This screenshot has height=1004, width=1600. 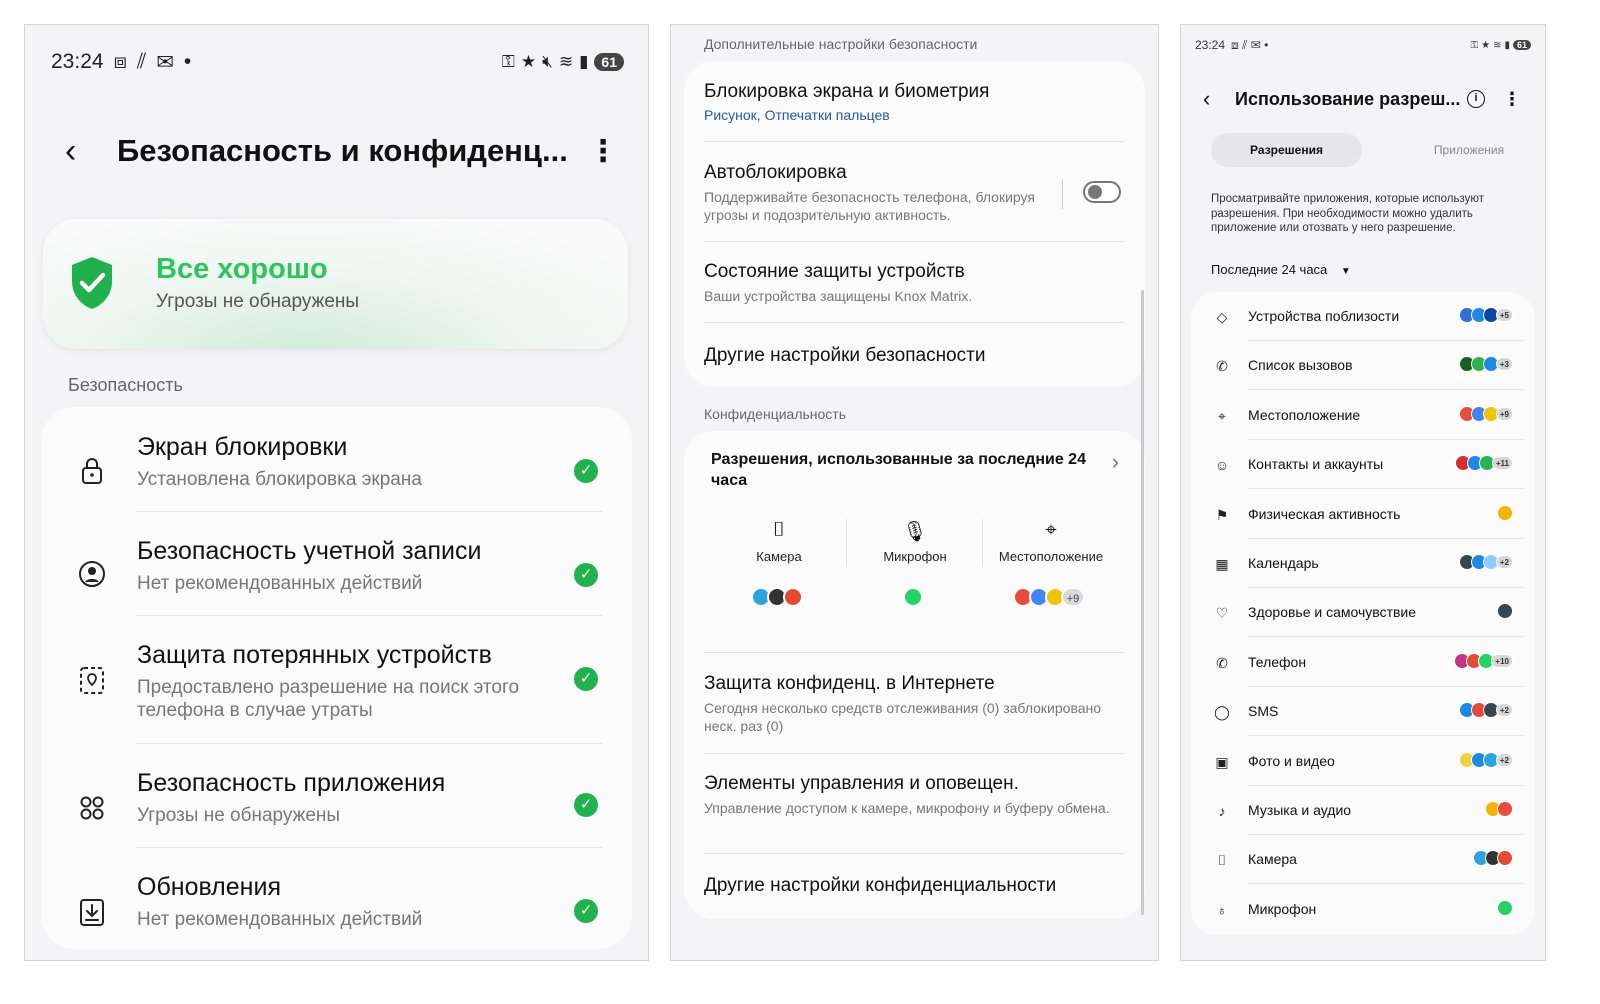 What do you see at coordinates (1363, 860) in the screenshot?
I see `permission-row: ⌷ Камера` at bounding box center [1363, 860].